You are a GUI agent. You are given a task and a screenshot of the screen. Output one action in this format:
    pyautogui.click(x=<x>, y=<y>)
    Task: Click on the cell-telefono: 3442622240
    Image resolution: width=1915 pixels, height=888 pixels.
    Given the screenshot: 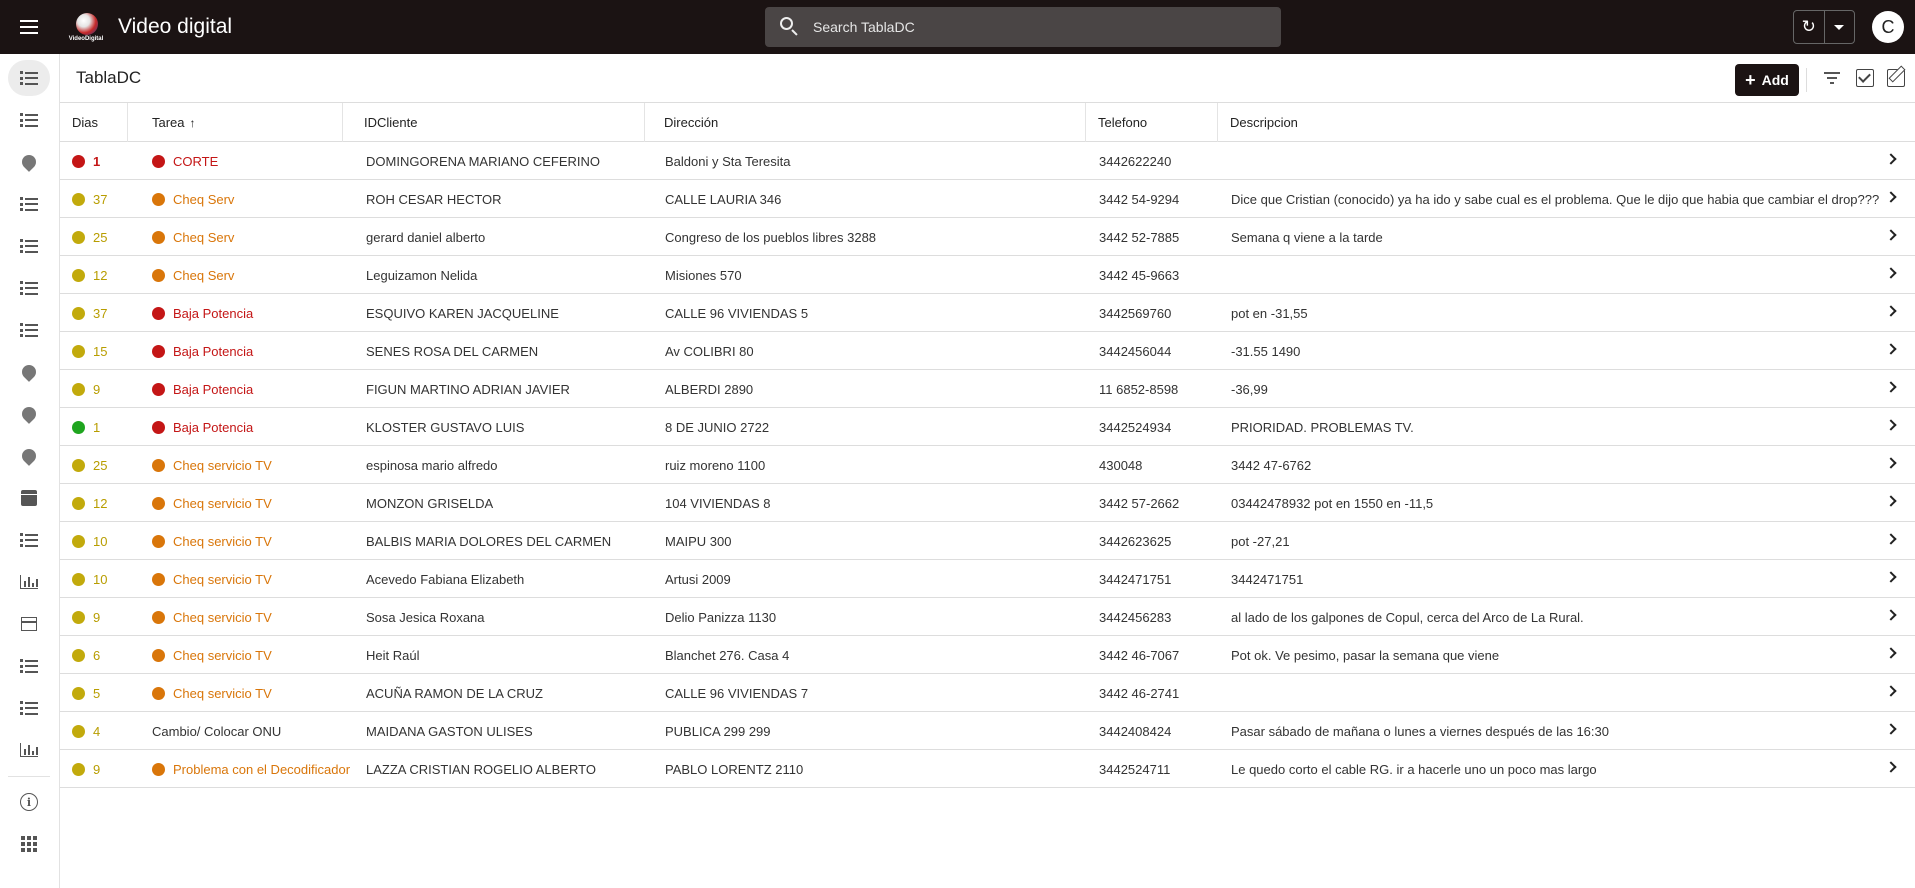 What is the action you would take?
    pyautogui.click(x=1152, y=161)
    